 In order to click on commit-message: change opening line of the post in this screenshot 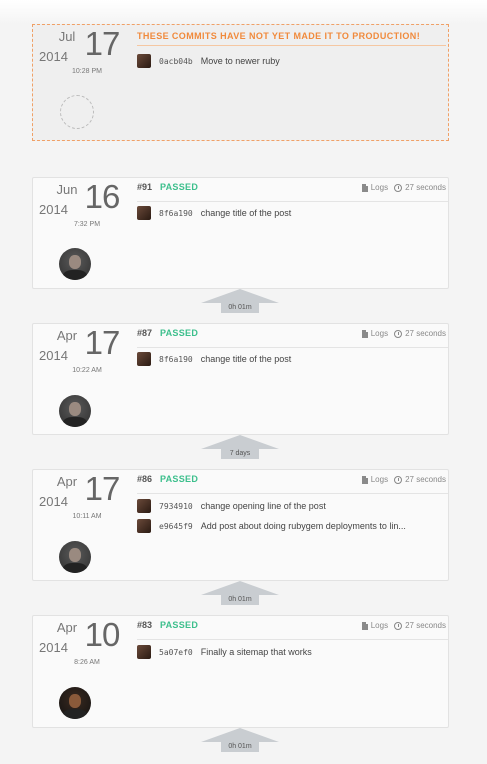, I will do `click(263, 506)`.